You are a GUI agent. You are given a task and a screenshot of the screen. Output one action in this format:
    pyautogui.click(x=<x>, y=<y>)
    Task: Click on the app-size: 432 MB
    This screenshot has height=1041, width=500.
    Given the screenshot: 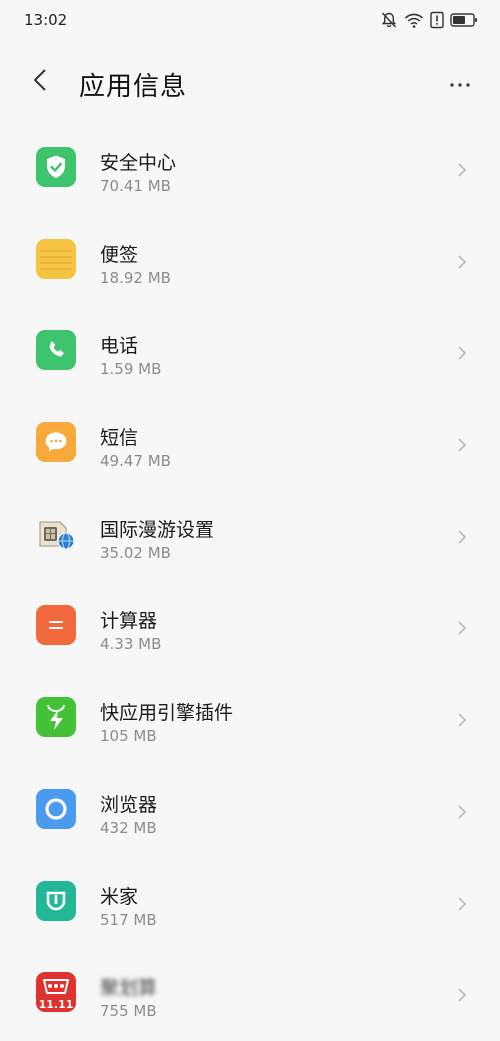 What is the action you would take?
    pyautogui.click(x=128, y=827)
    